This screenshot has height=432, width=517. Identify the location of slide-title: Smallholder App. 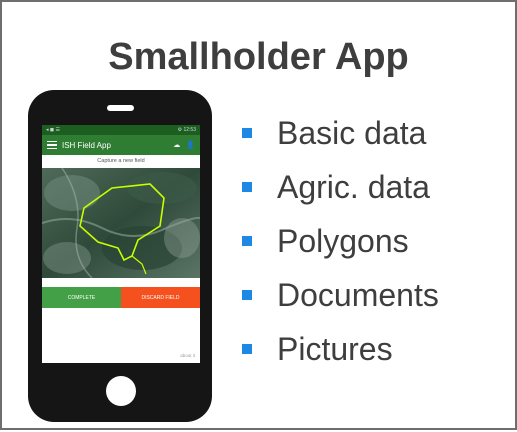
(258, 57).